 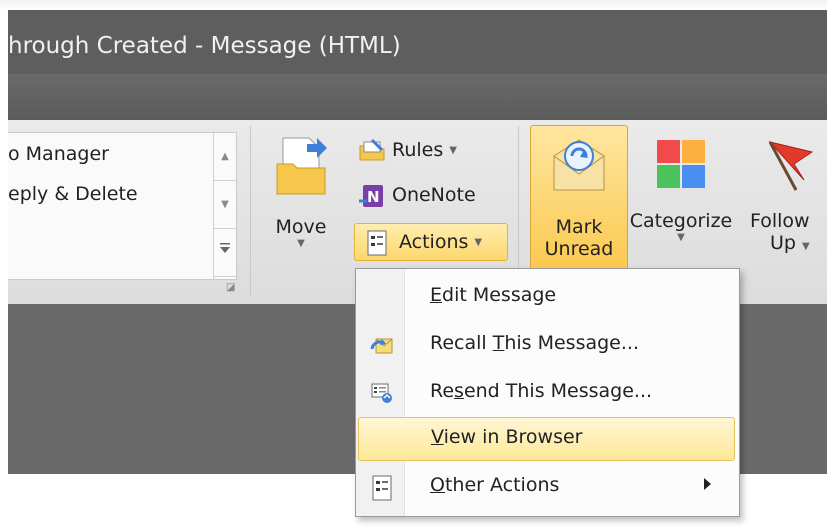 I want to click on follow-up-label-2: Up, so click(x=783, y=243).